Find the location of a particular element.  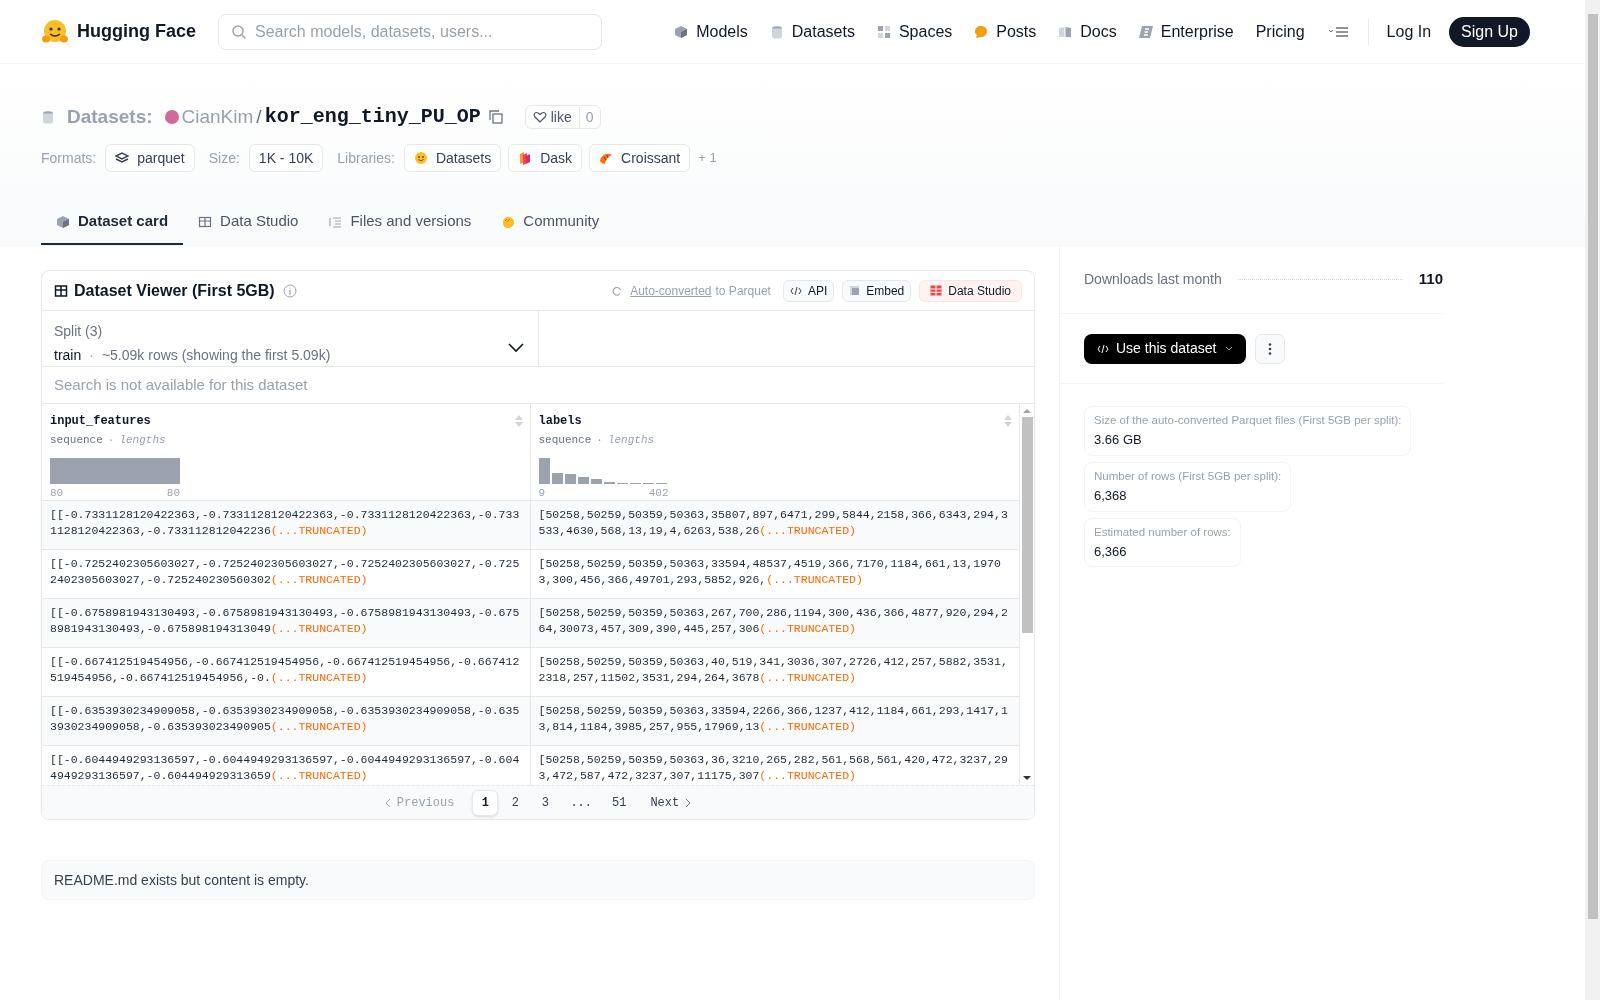

smiley-icon is located at coordinates (420, 158).